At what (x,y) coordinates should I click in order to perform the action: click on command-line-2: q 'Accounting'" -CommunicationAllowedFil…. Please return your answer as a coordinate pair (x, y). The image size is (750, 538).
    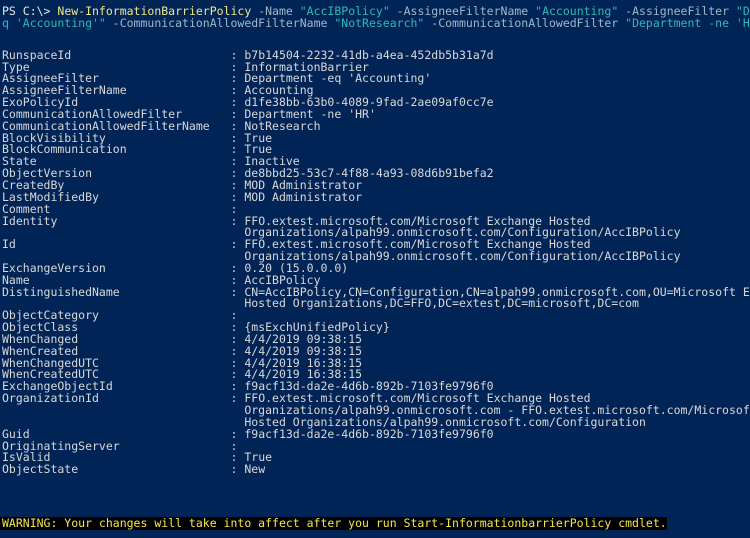
    Looking at the image, I should click on (375, 22).